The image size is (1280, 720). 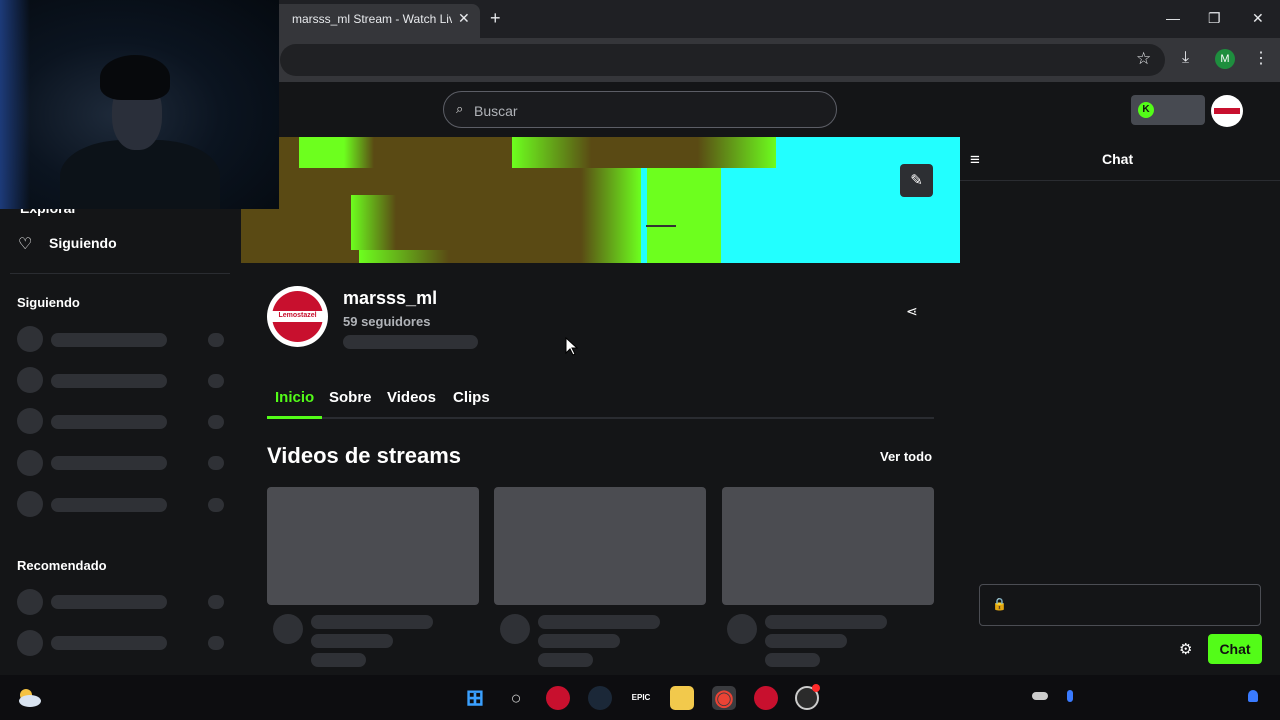 I want to click on chat-title: Chat, so click(x=1118, y=159).